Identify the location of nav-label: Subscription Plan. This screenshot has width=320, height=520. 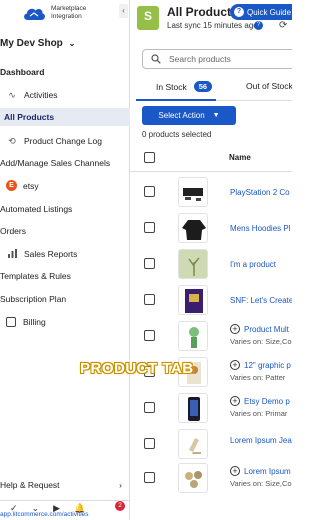
(33, 299).